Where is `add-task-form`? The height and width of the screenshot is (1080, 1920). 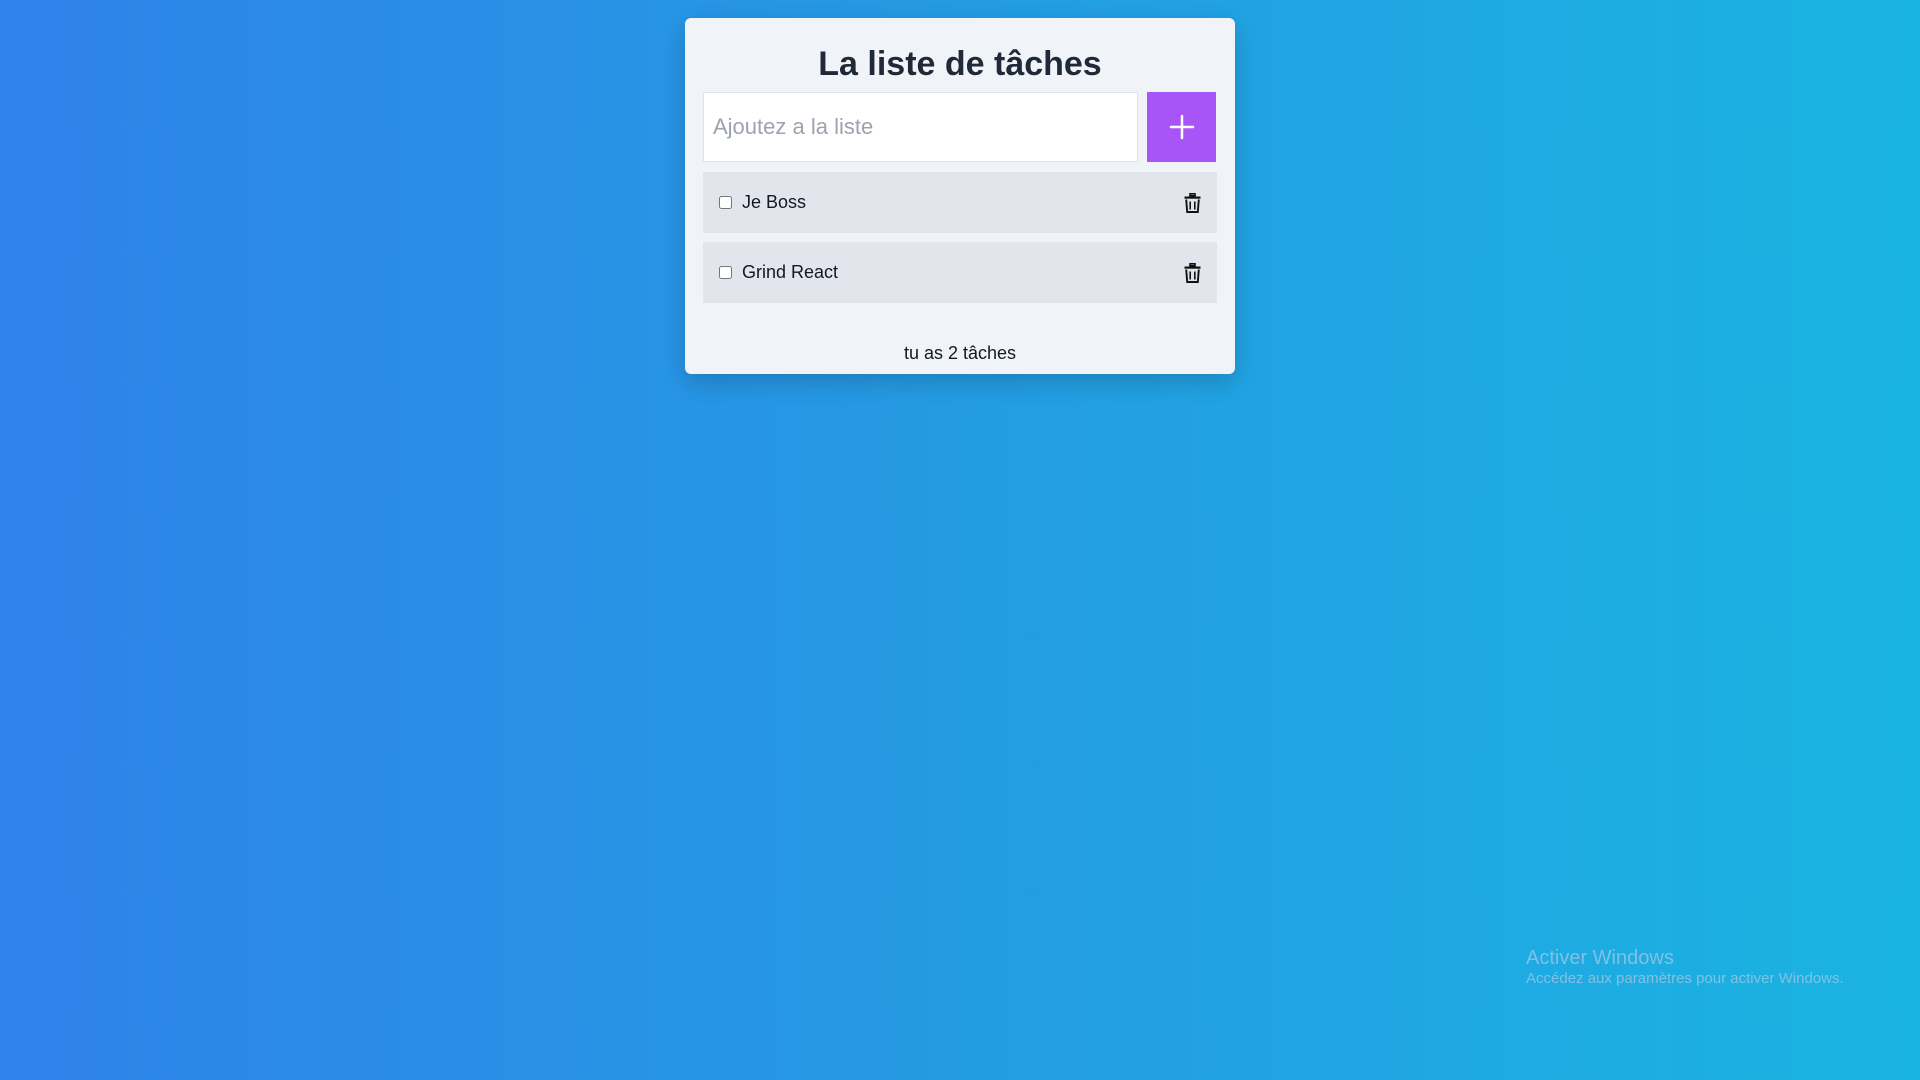
add-task-form is located at coordinates (960, 127).